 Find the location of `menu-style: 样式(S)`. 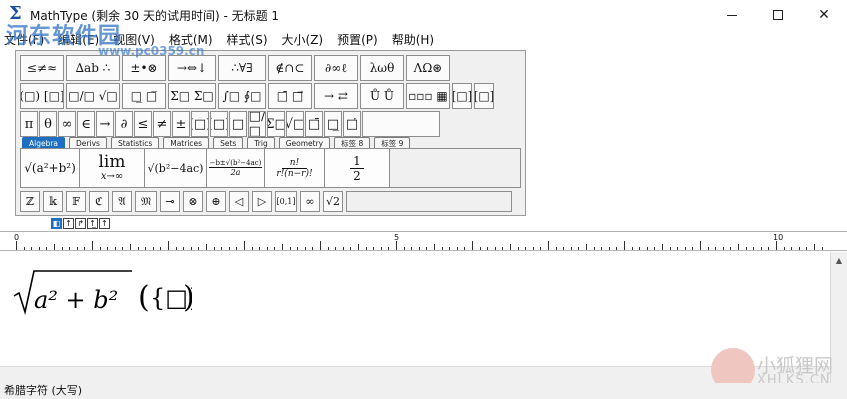

menu-style: 样式(S) is located at coordinates (247, 40).